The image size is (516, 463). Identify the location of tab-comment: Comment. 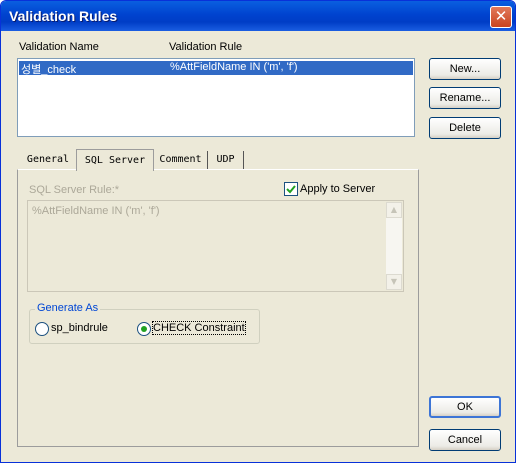
(181, 160).